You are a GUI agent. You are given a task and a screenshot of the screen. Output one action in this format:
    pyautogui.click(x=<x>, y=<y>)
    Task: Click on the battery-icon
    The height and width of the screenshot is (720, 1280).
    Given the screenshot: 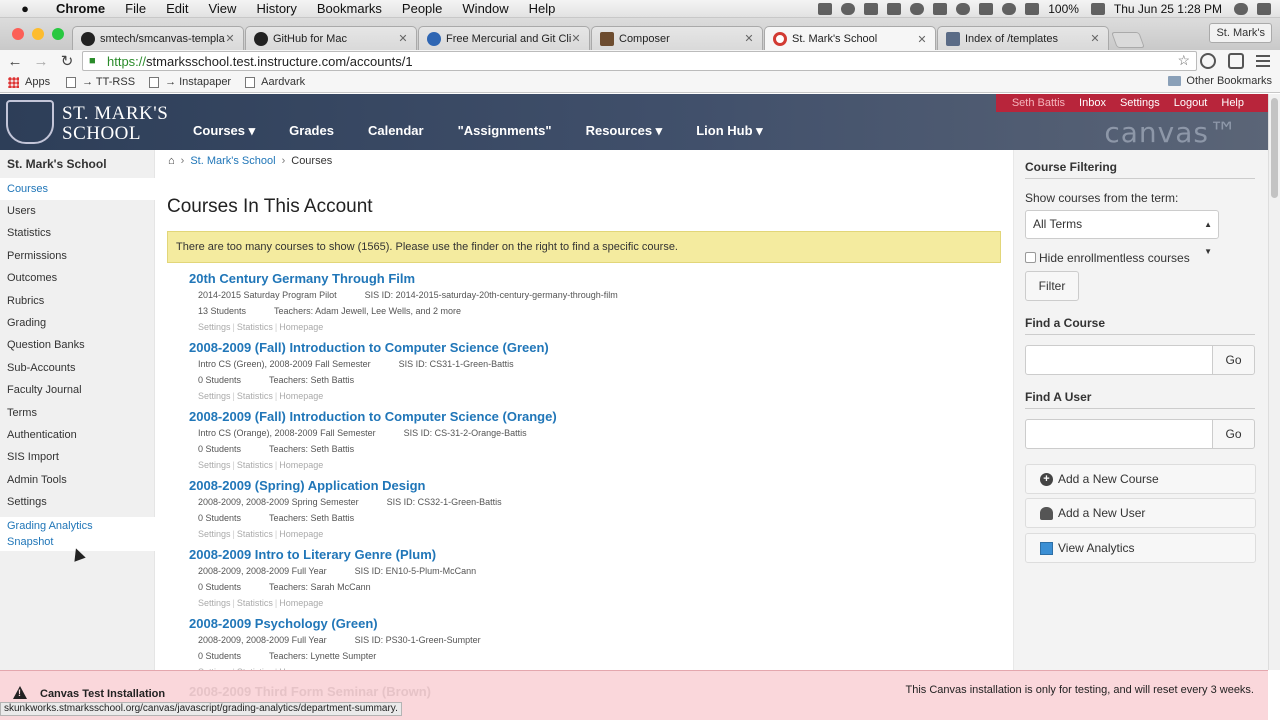 What is the action you would take?
    pyautogui.click(x=1097, y=9)
    